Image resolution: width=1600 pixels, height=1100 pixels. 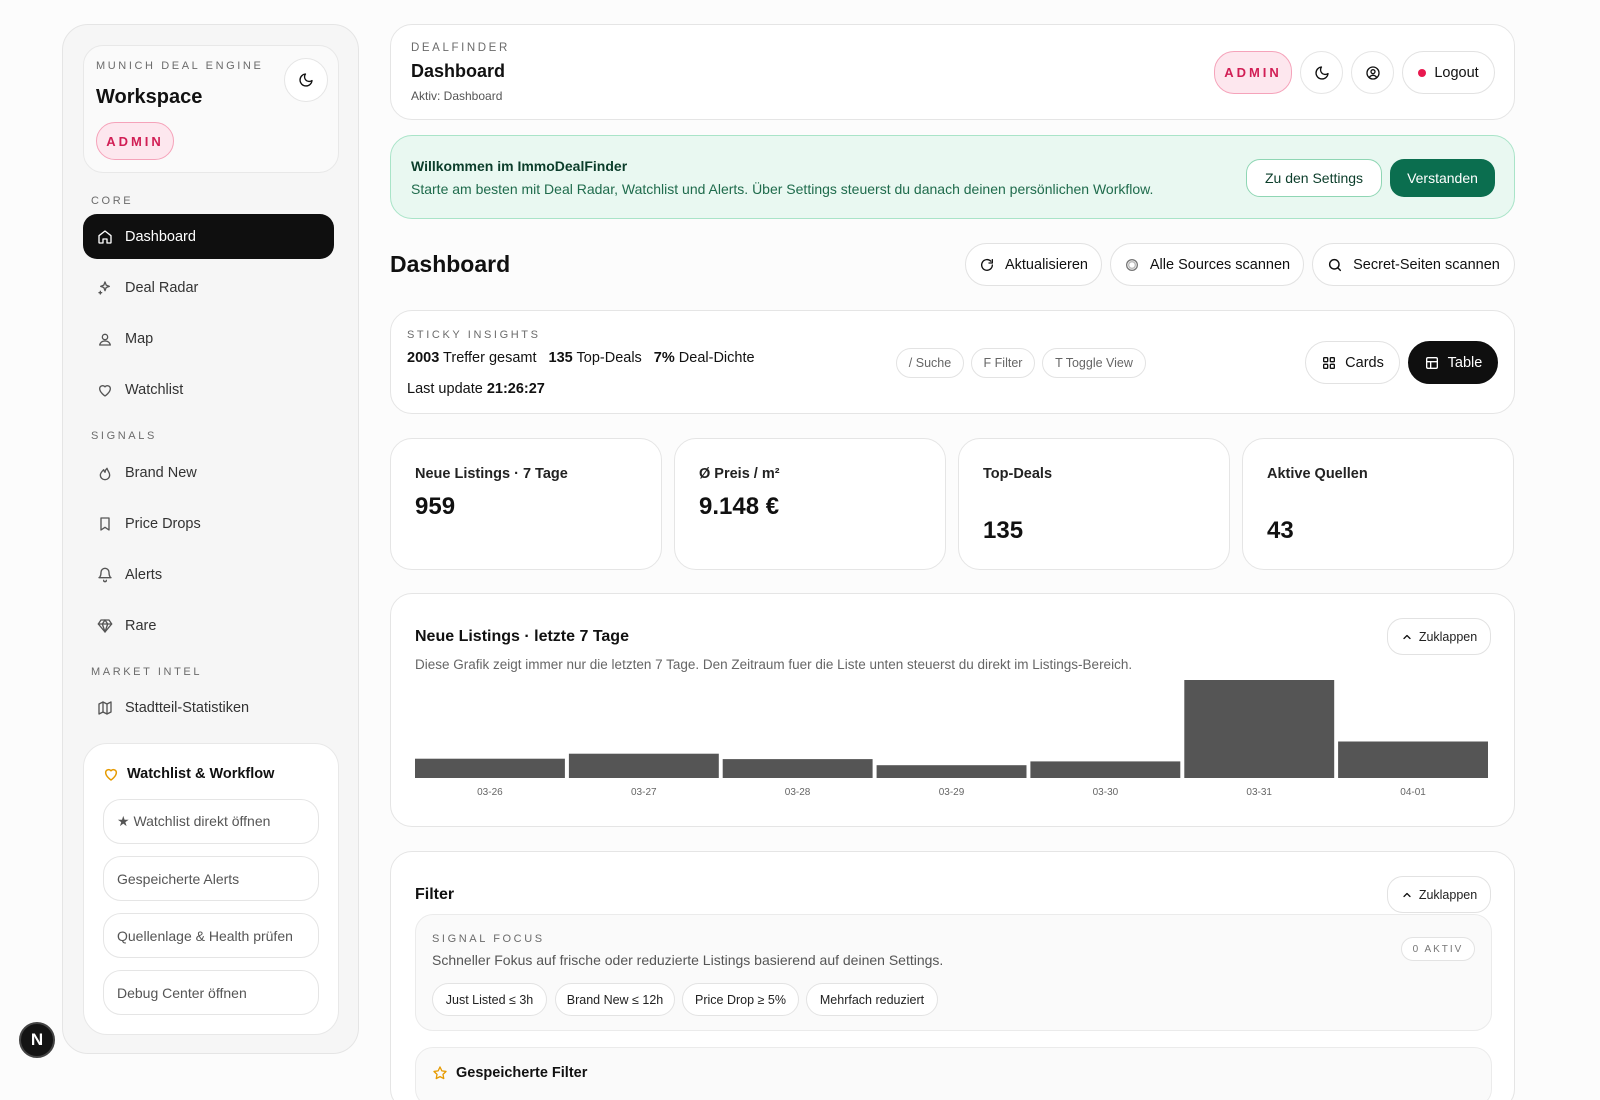 I want to click on home-icon, so click(x=105, y=236).